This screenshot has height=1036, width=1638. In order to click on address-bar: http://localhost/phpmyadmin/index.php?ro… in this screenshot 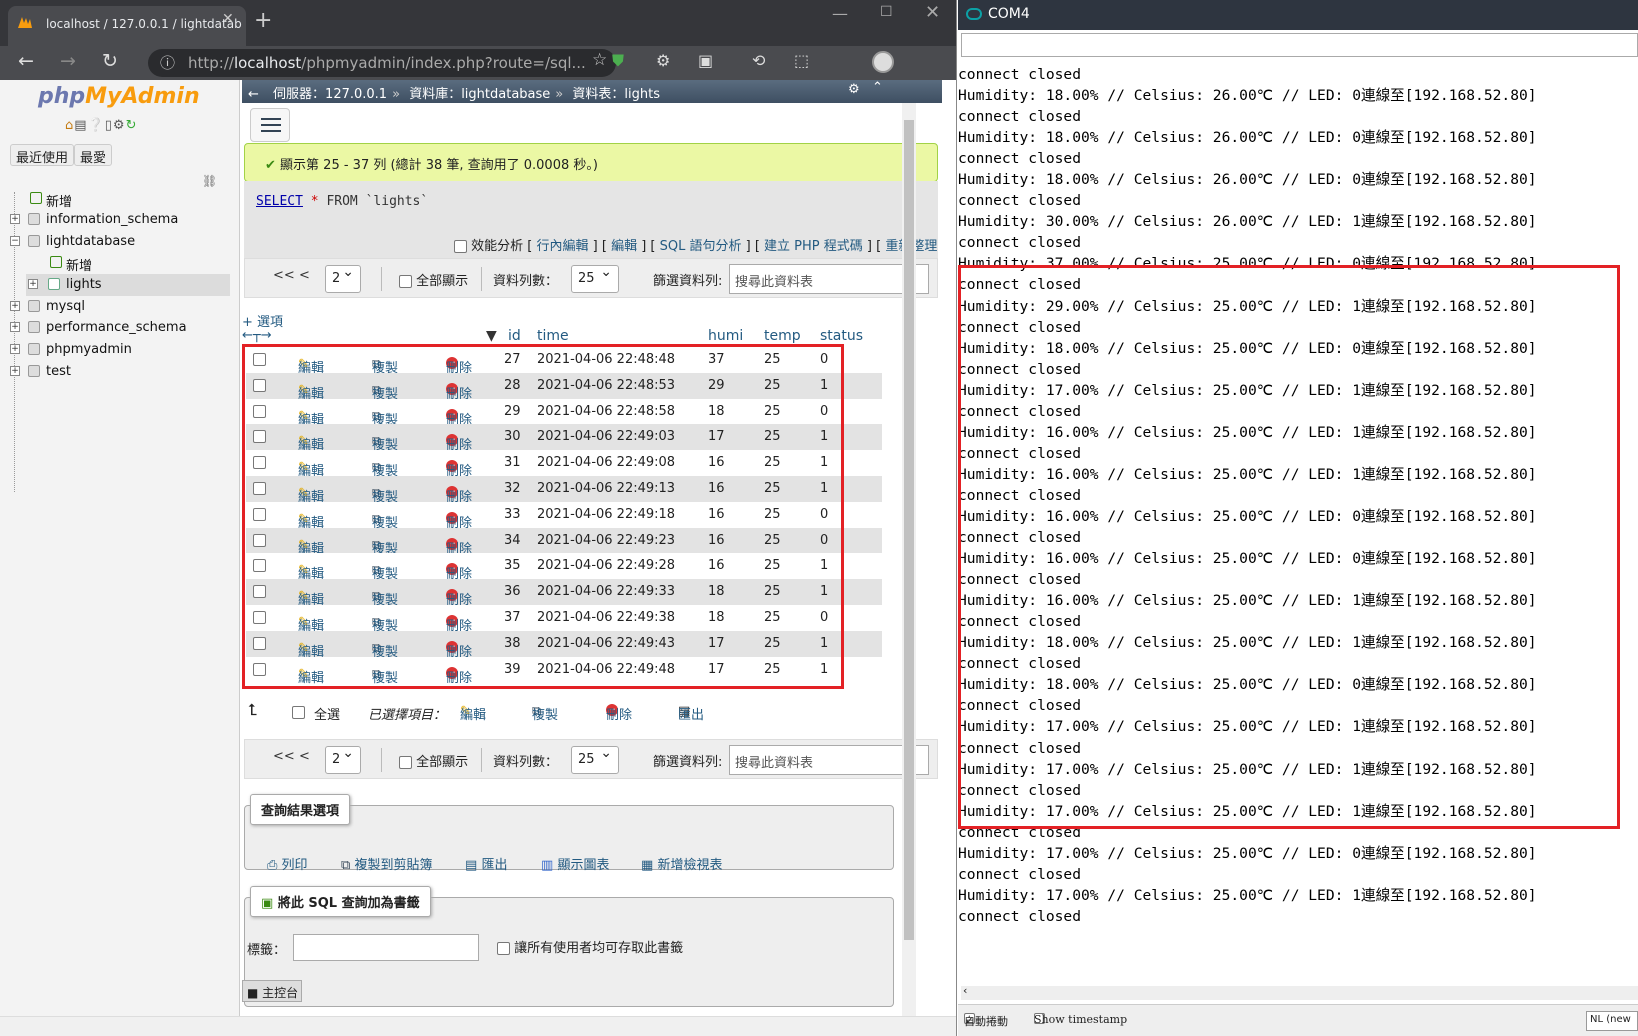, I will do `click(382, 63)`.